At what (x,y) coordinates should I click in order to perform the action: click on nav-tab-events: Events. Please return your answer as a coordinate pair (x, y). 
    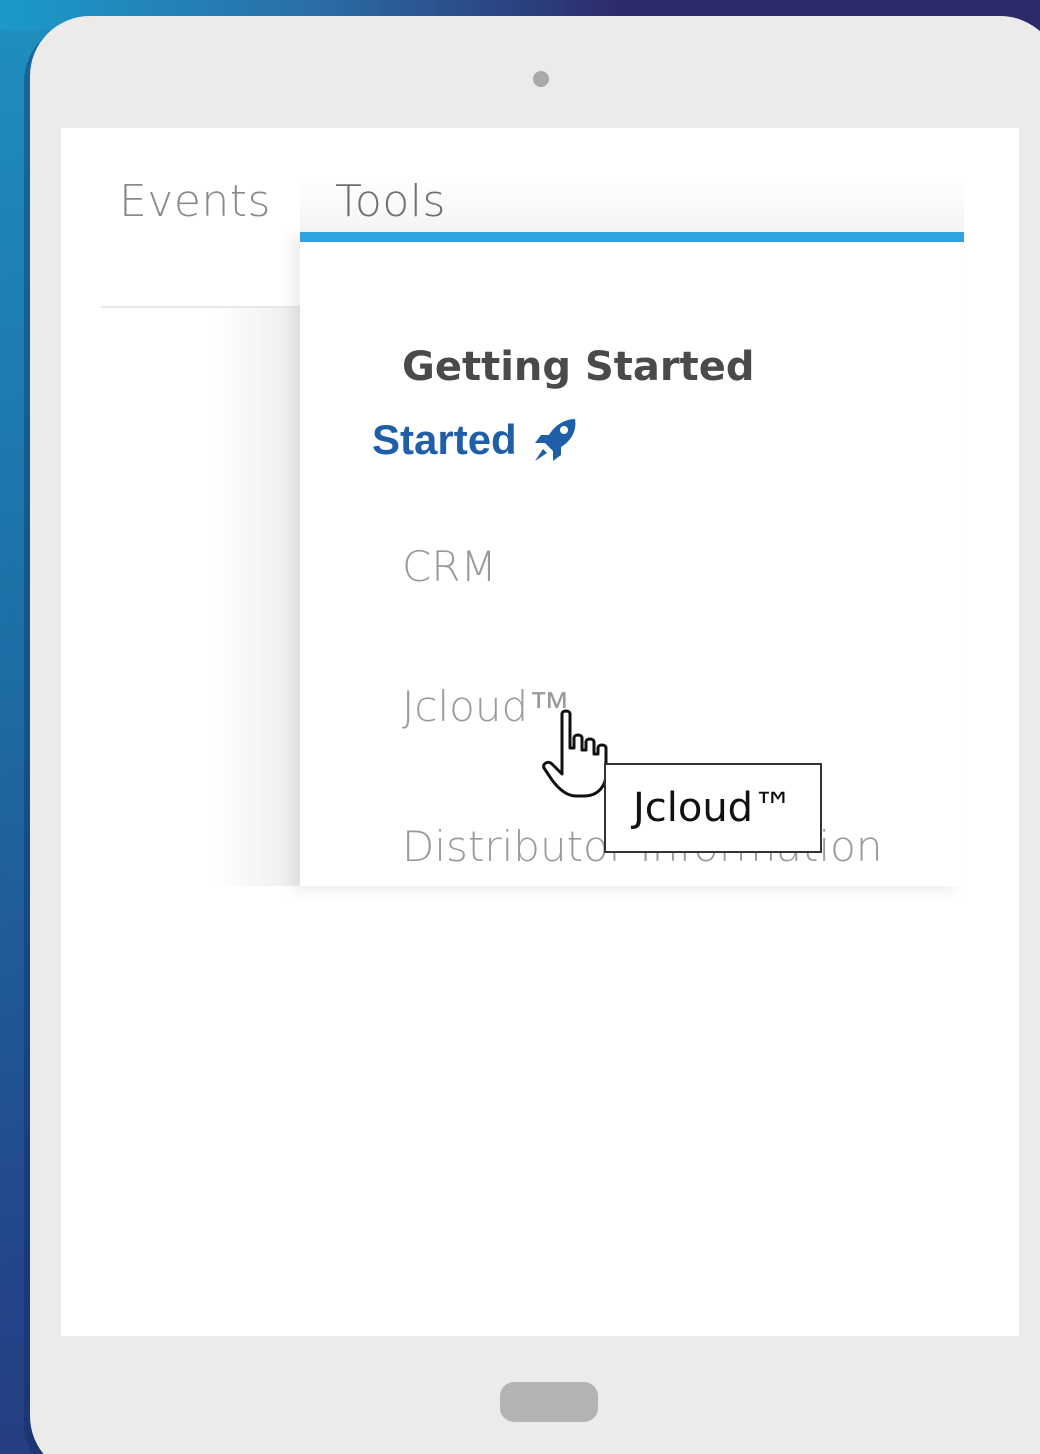
    Looking at the image, I should click on (195, 201).